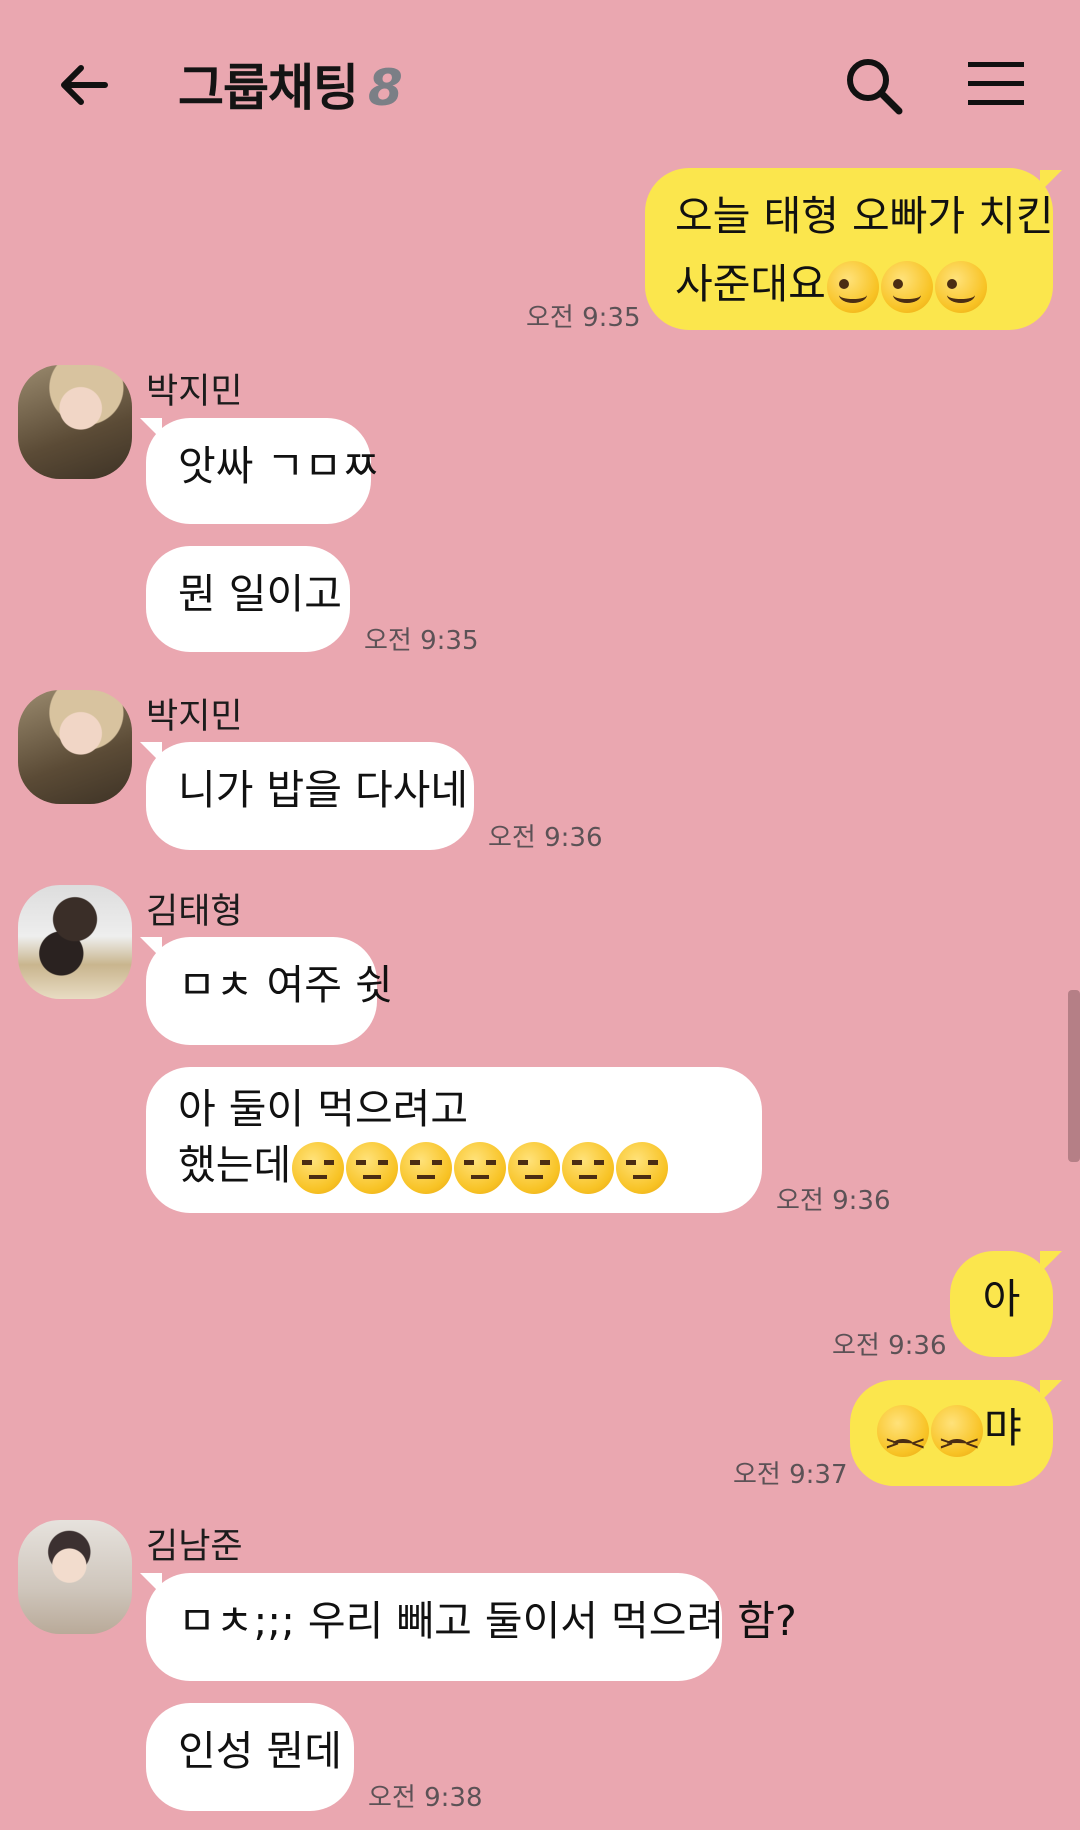 The image size is (1080, 1830). I want to click on incoming-message-bubble: ㅁㅊ;;; 우리 빼고 둘이서 먹으려 함?, so click(471, 1627).